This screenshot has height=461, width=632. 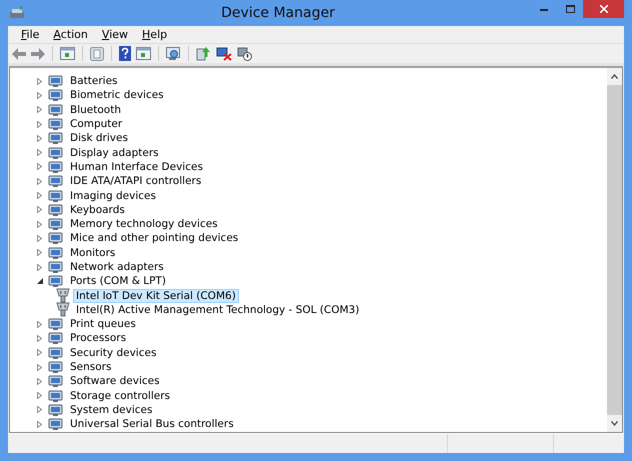 I want to click on close-icon, so click(x=604, y=9).